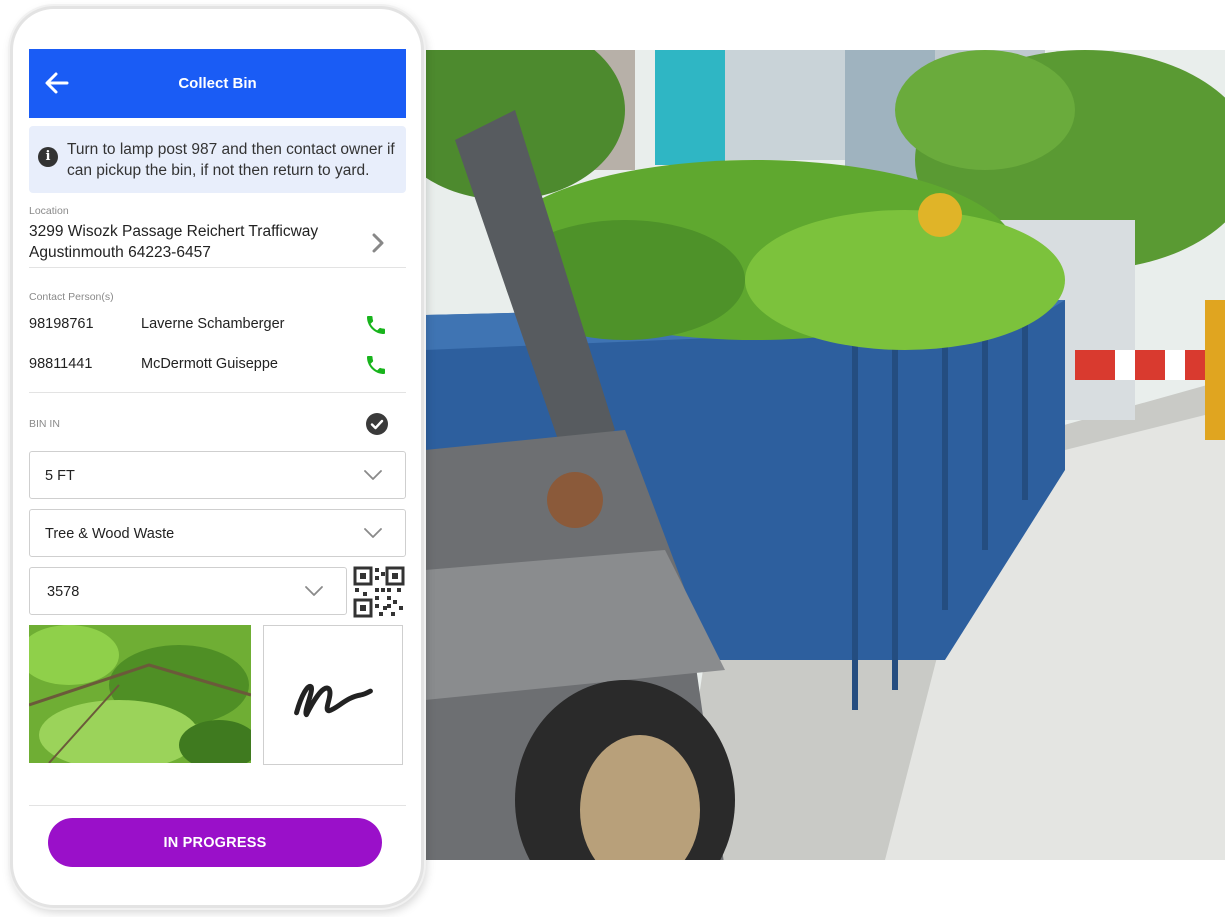 The height and width of the screenshot is (917, 1225). Describe the element at coordinates (61, 324) in the screenshot. I see `contact-phone: 98198761` at that location.